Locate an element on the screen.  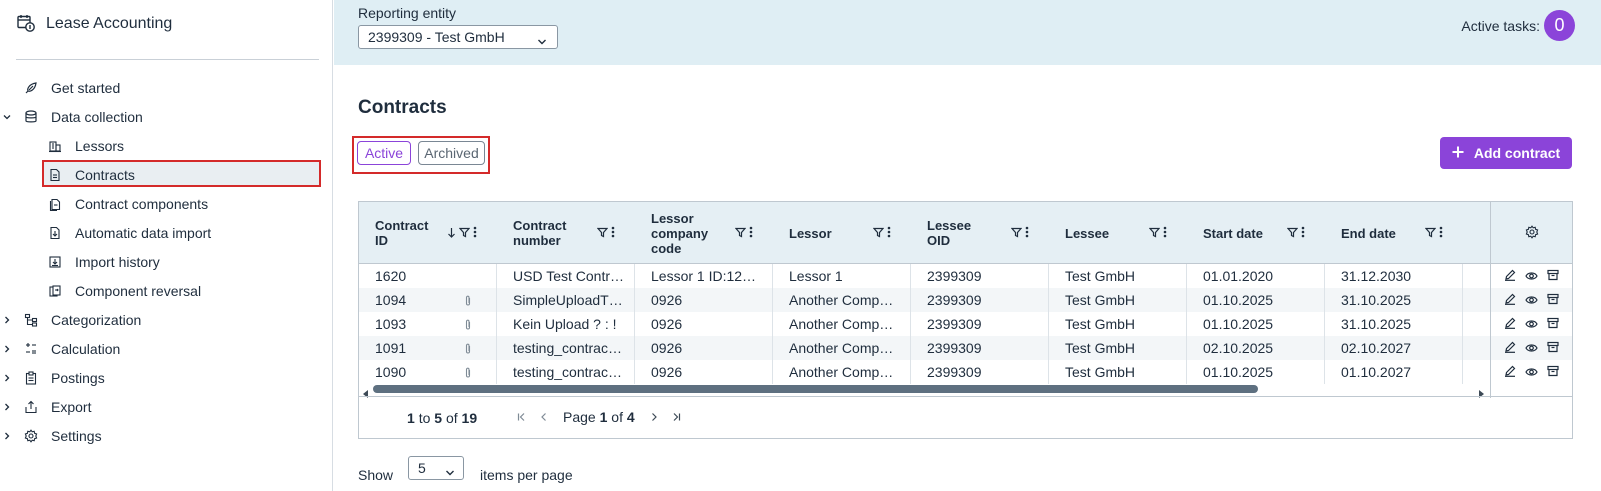
sidebar-item-calculation: Calculation is located at coordinates (166, 348).